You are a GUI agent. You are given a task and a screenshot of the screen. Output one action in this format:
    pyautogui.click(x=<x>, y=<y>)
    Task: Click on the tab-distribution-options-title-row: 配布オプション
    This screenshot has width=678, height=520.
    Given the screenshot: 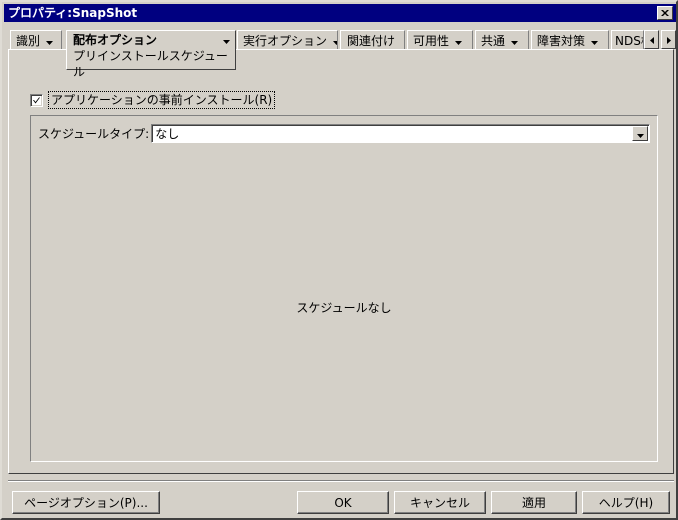 What is the action you would take?
    pyautogui.click(x=151, y=40)
    